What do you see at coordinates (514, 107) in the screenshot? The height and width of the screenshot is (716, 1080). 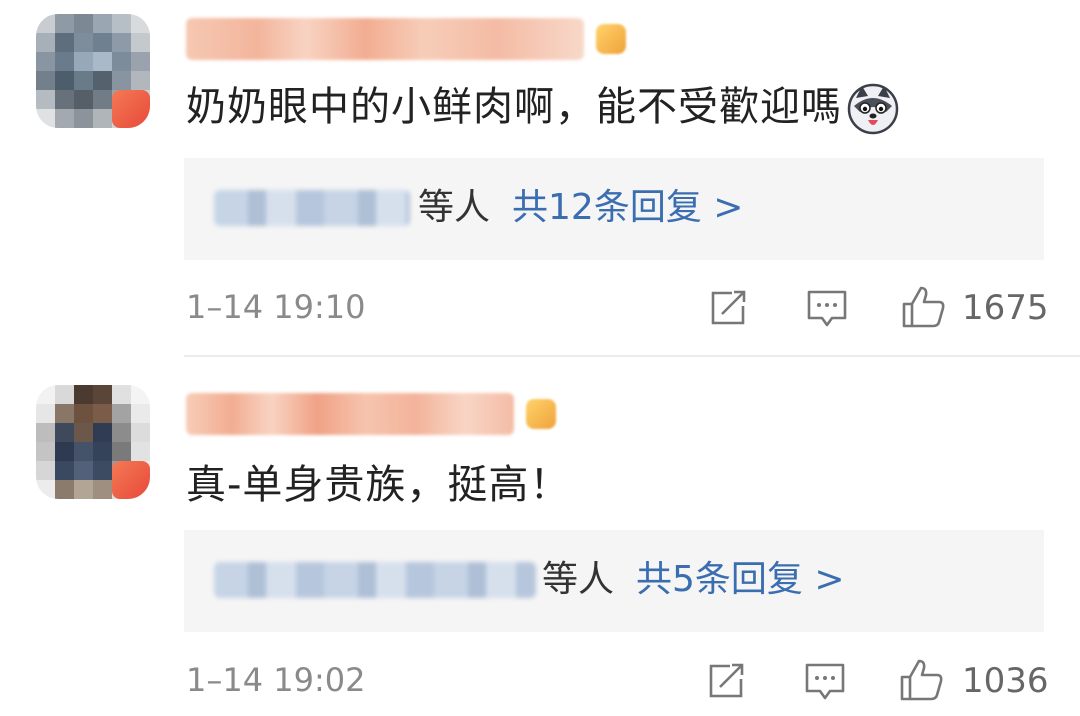 I see `comment-text-content: 奶奶眼中的小鲜肉啊，能不受歡迎嗎` at bounding box center [514, 107].